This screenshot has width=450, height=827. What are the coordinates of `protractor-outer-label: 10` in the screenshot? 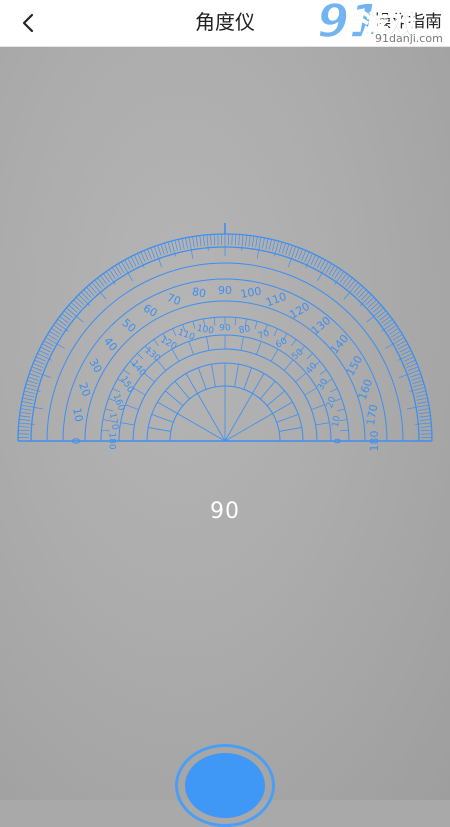 It's located at (77, 415).